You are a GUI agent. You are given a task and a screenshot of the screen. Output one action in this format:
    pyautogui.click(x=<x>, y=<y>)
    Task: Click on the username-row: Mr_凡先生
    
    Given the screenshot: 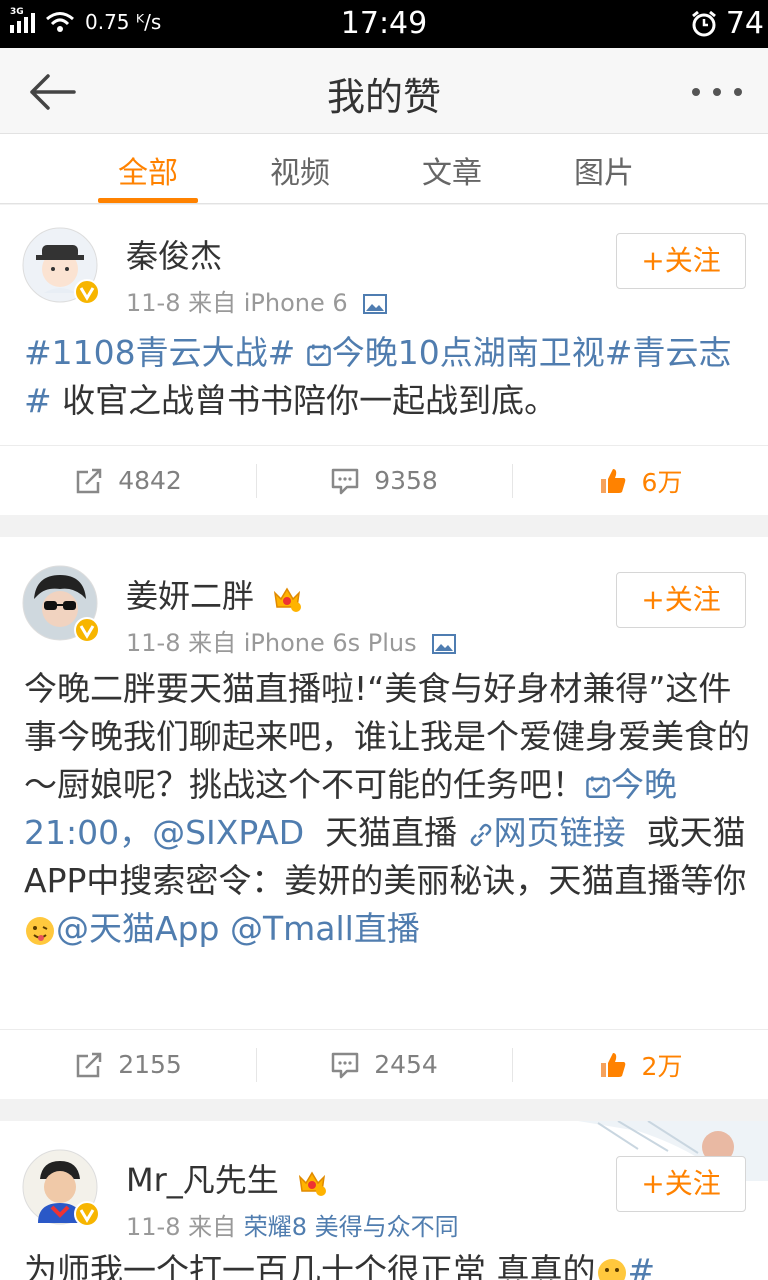 What is the action you would take?
    pyautogui.click(x=226, y=1178)
    